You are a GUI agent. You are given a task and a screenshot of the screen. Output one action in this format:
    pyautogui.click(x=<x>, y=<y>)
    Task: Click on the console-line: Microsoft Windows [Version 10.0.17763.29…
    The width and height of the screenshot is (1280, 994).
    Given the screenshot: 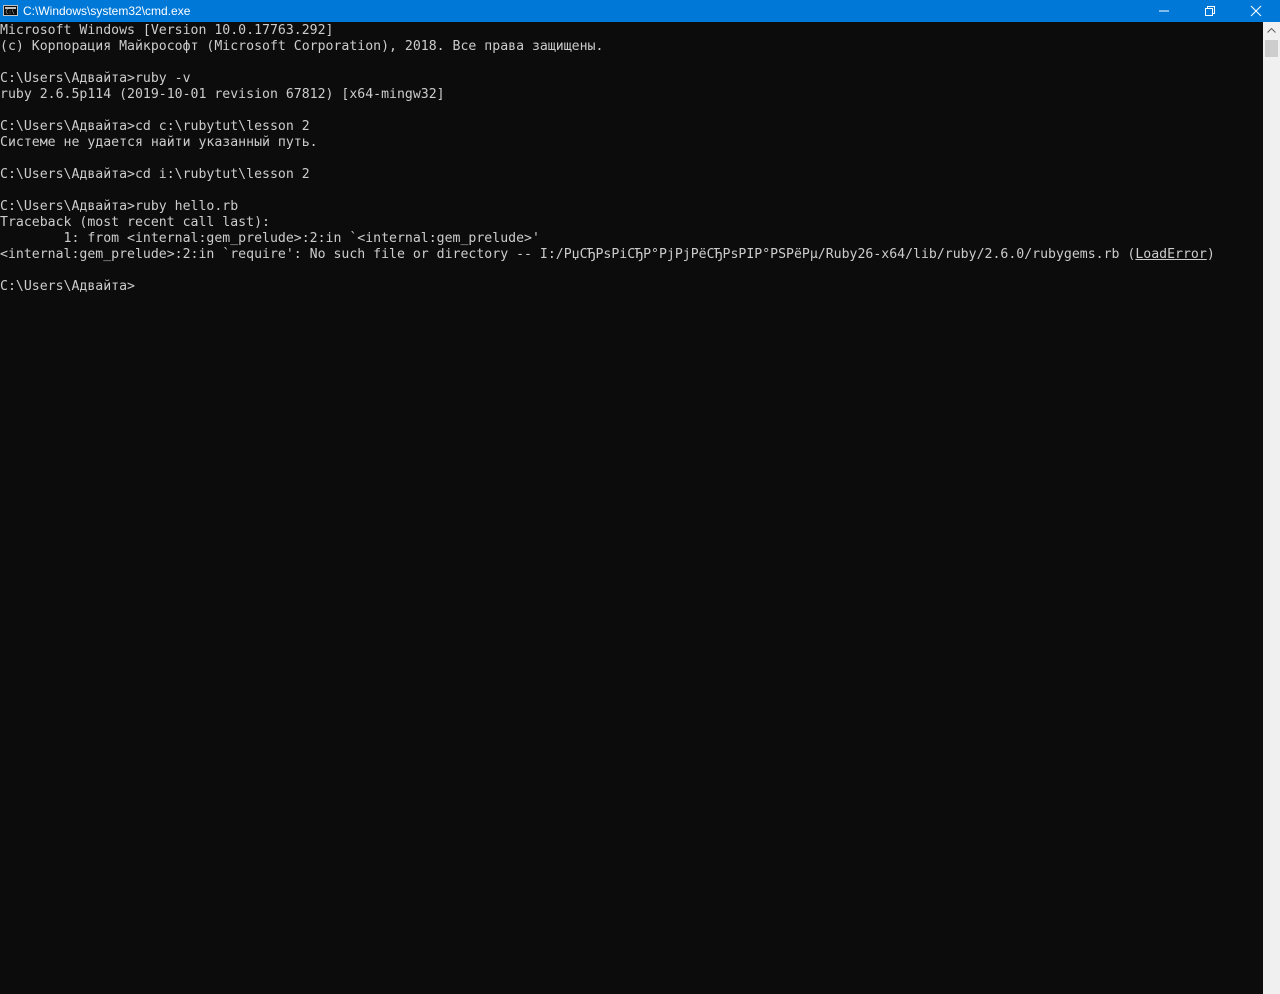 What is the action you would take?
    pyautogui.click(x=631, y=31)
    